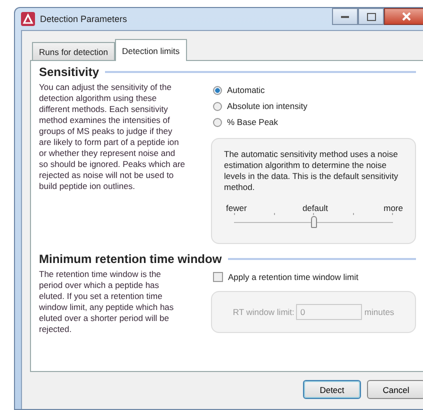 The width and height of the screenshot is (423, 410). Describe the element at coordinates (263, 312) in the screenshot. I see `field-label: RT window limit:` at that location.